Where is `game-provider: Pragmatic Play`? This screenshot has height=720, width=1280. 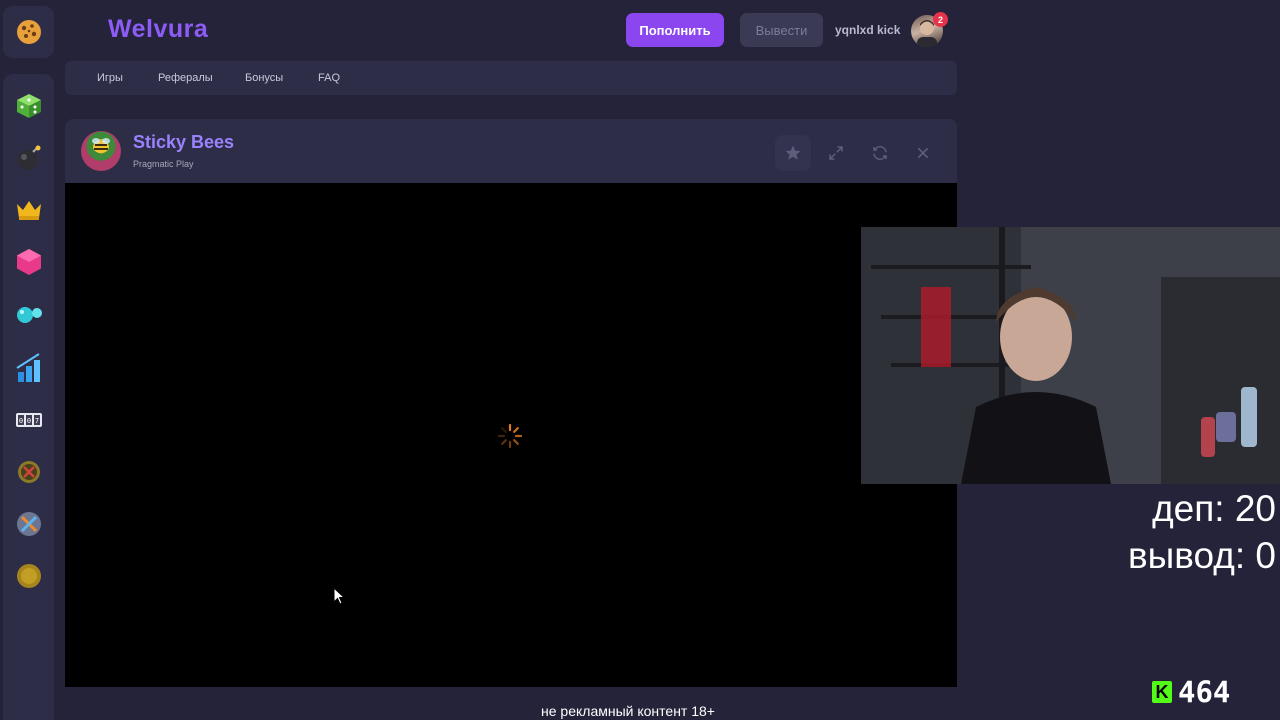 game-provider: Pragmatic Play is located at coordinates (163, 164).